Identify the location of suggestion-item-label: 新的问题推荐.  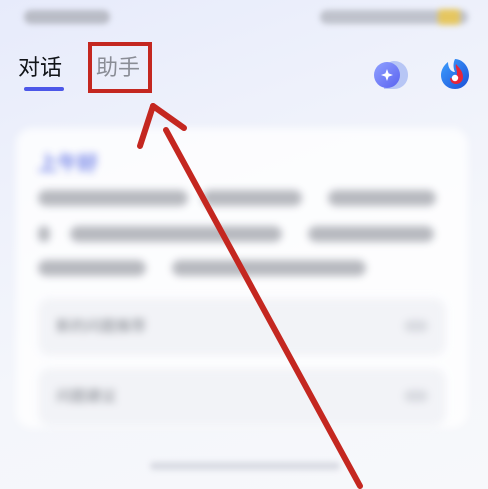
(101, 326).